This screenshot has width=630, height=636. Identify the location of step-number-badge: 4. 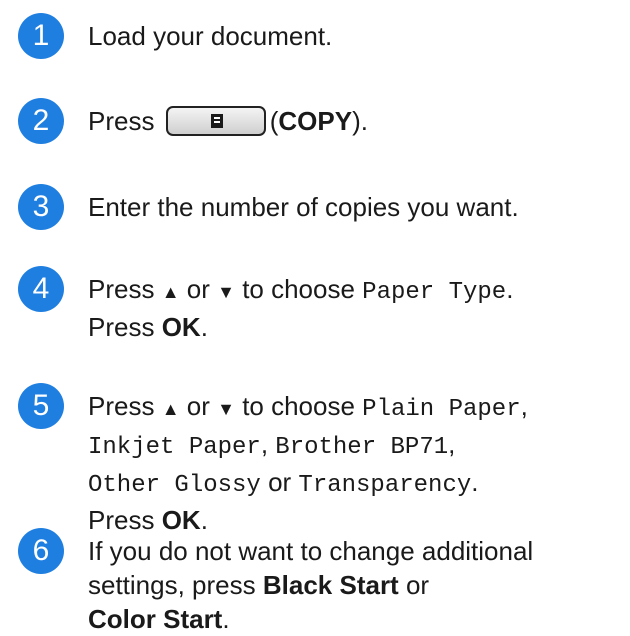
(41, 289).